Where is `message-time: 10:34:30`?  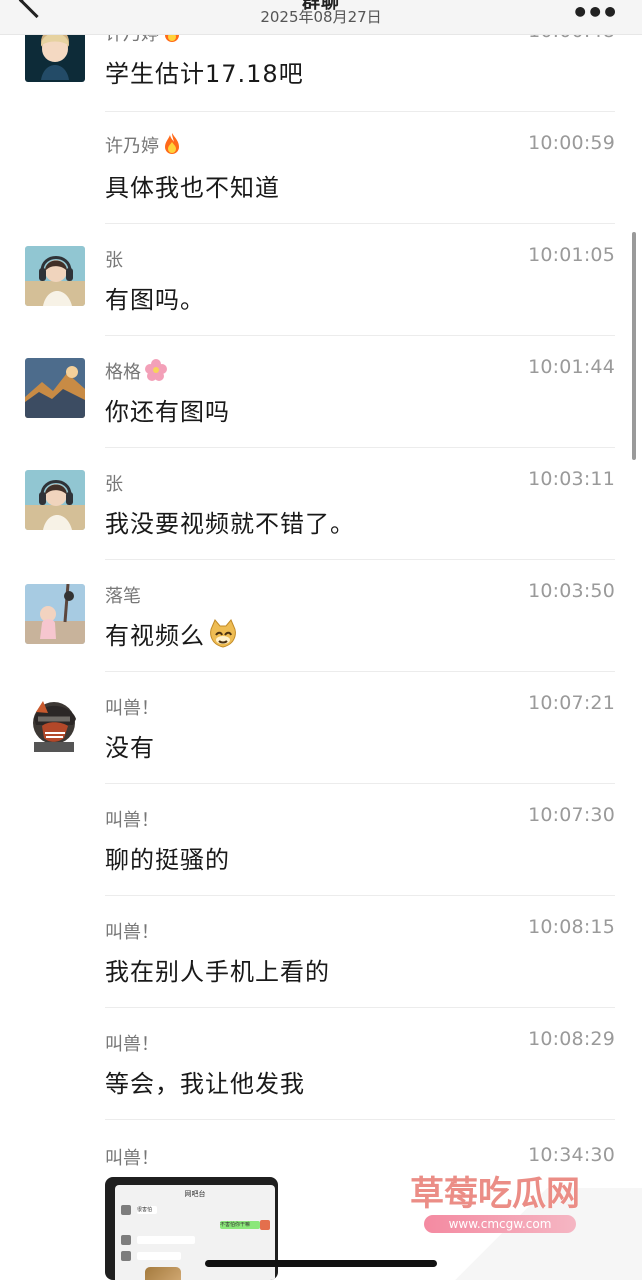
message-time: 10:34:30 is located at coordinates (571, 1155).